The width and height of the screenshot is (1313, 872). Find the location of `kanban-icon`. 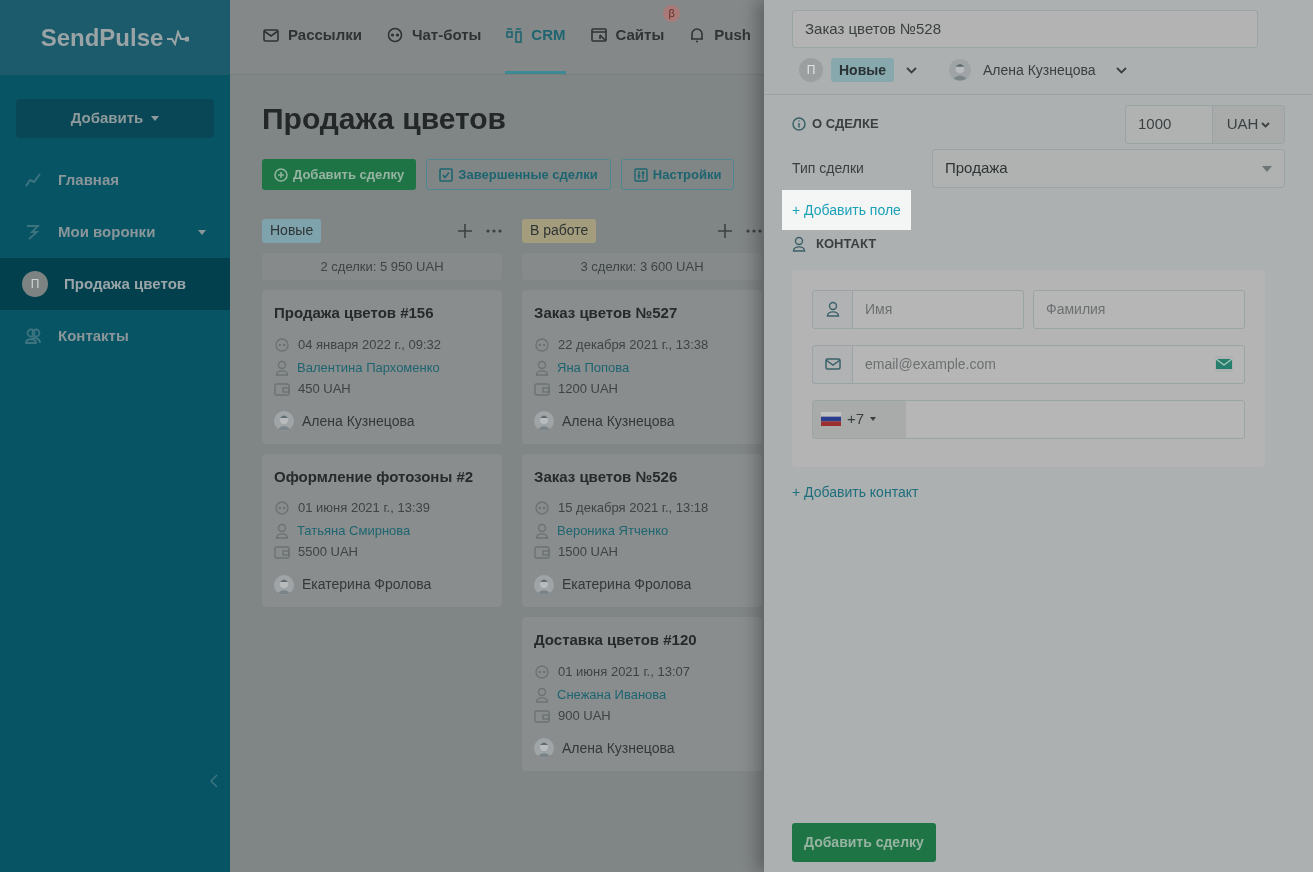

kanban-icon is located at coordinates (514, 35).